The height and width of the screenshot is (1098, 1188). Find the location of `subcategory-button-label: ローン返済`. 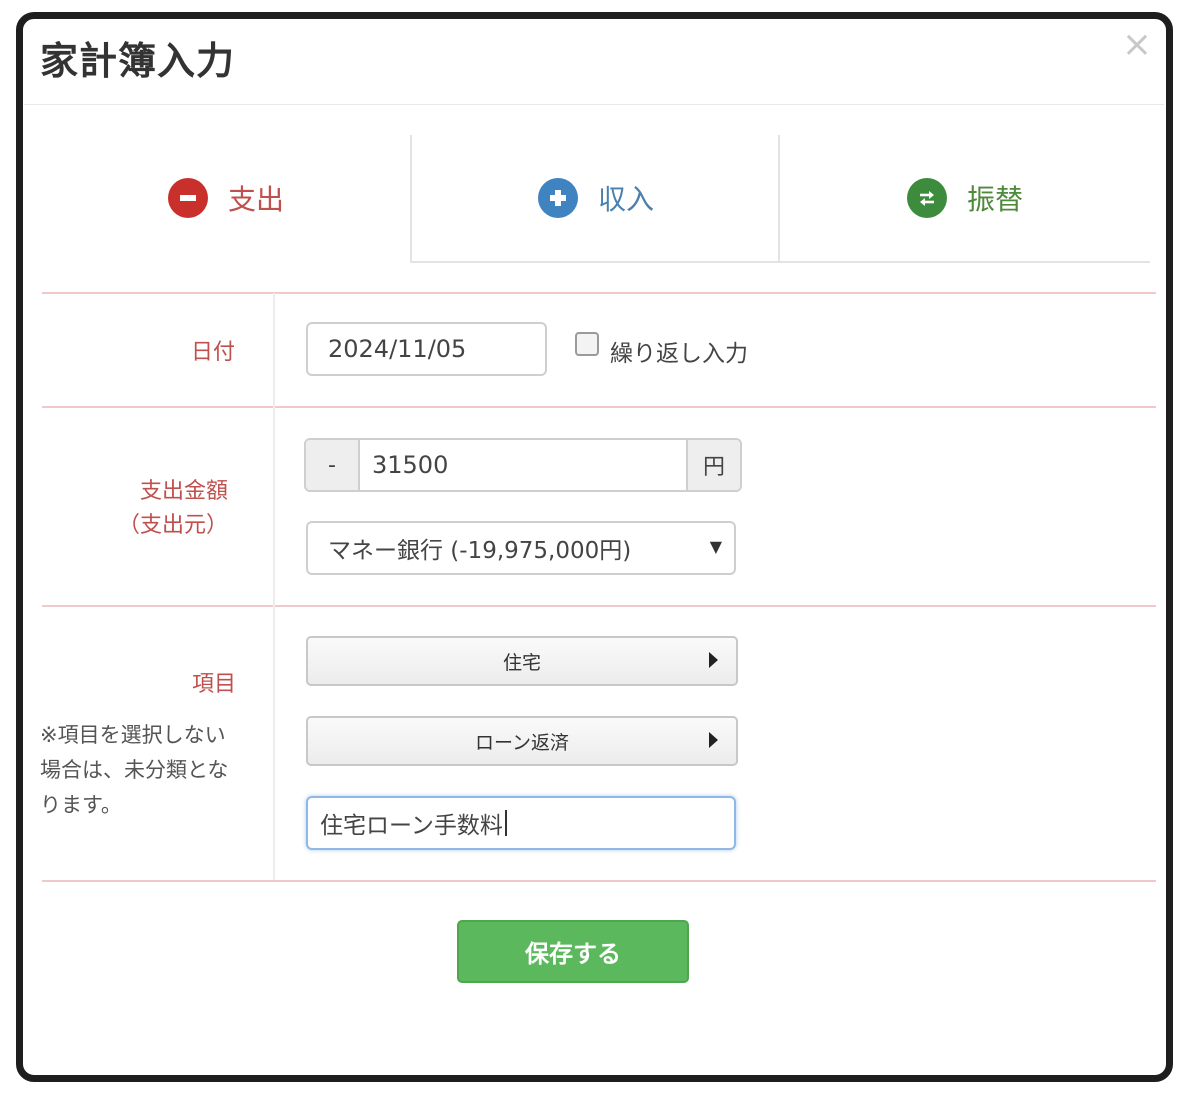

subcategory-button-label: ローン返済 is located at coordinates (522, 742).